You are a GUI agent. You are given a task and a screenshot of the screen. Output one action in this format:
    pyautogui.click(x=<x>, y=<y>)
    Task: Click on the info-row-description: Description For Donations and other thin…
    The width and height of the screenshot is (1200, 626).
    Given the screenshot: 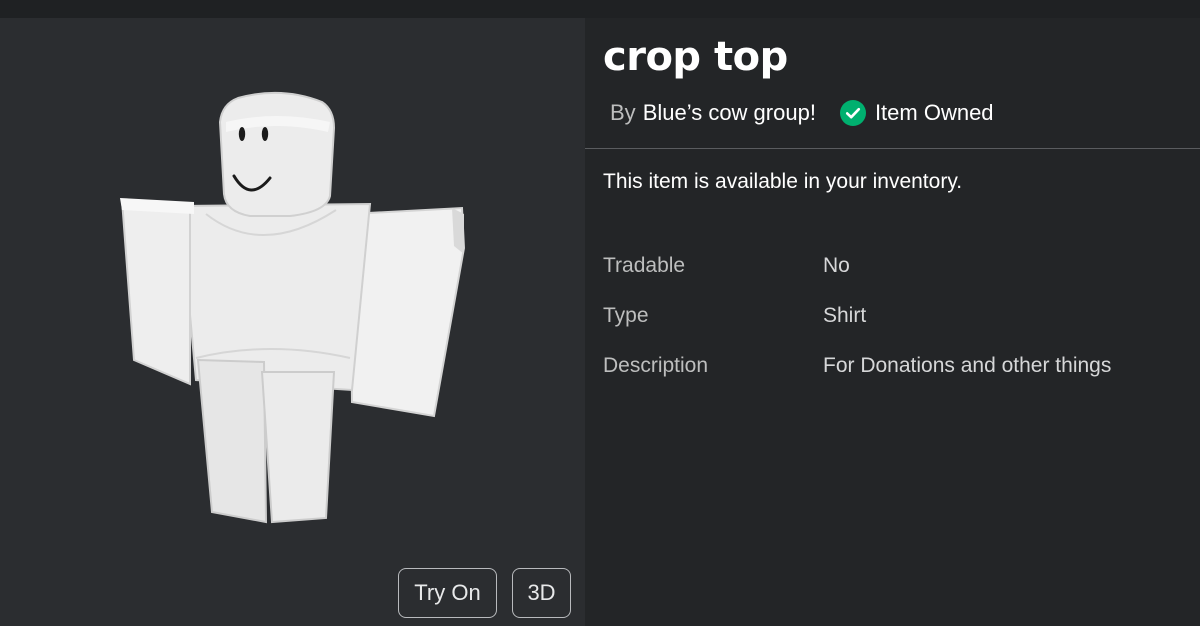 What is the action you would take?
    pyautogui.click(x=898, y=379)
    